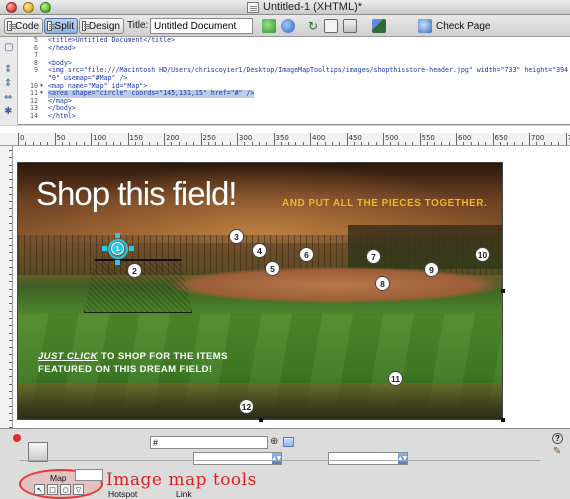 Image resolution: width=570 pixels, height=499 pixels. What do you see at coordinates (288, 442) in the screenshot?
I see `browse-folder-icon` at bounding box center [288, 442].